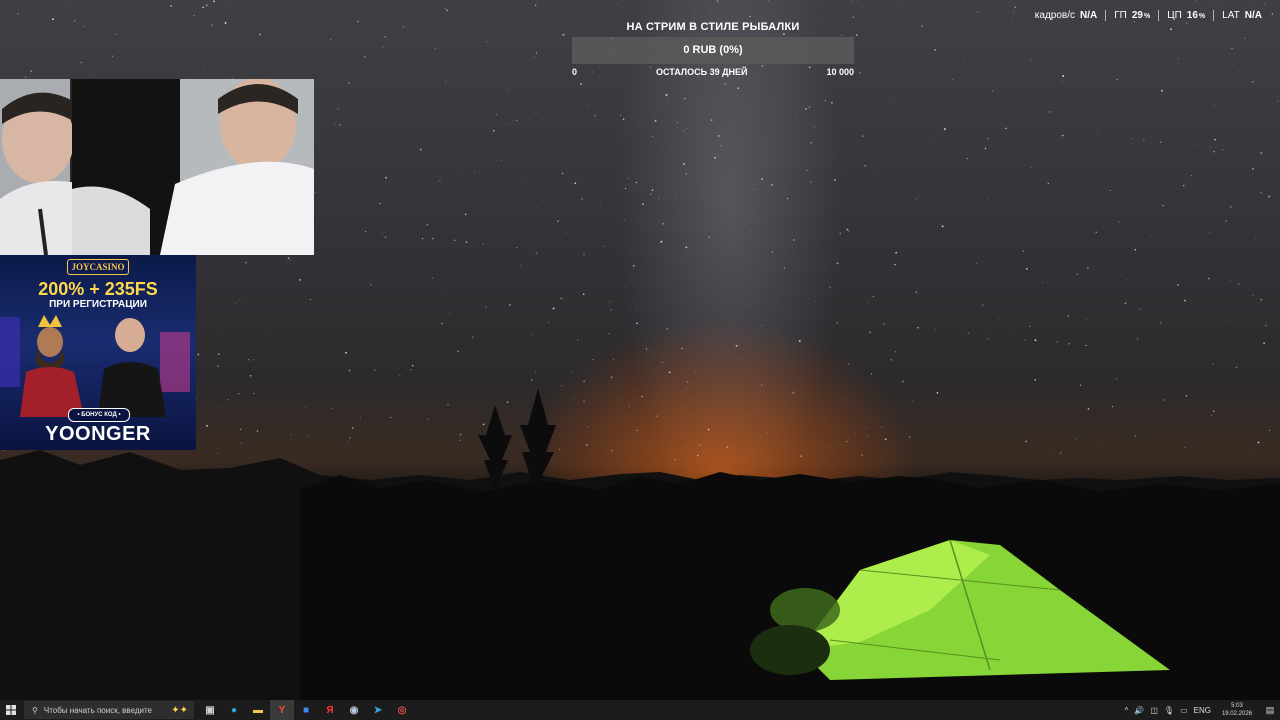 The width and height of the screenshot is (1280, 720). What do you see at coordinates (330, 710) in the screenshot?
I see `yandex-icon: Я` at bounding box center [330, 710].